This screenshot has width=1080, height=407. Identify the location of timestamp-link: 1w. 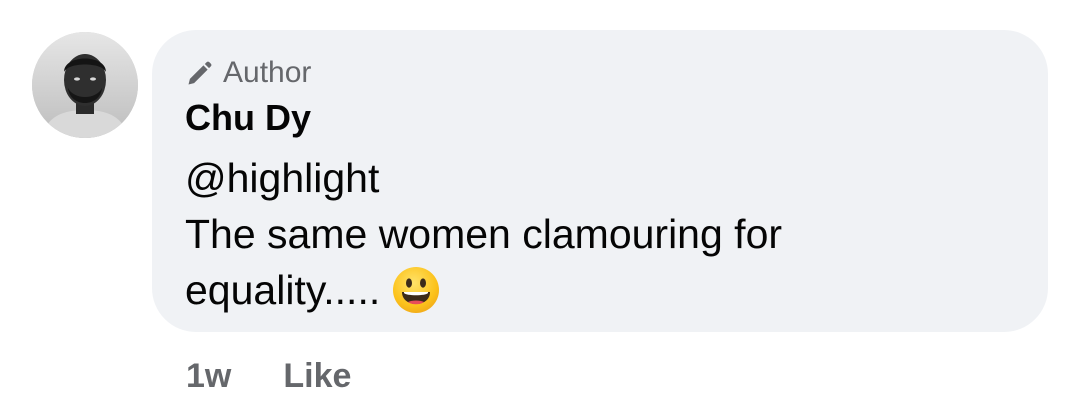
(208, 376).